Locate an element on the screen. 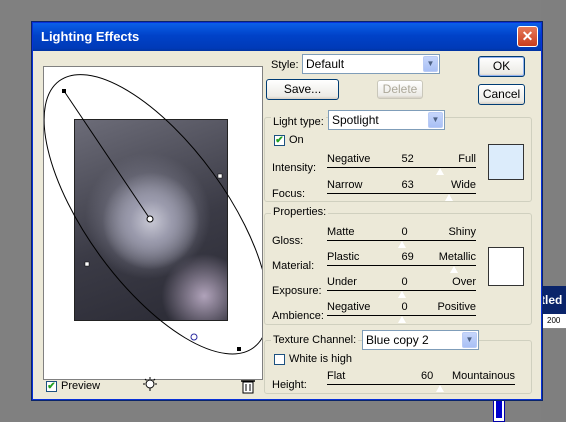  light-bulb-icon is located at coordinates (150, 385).